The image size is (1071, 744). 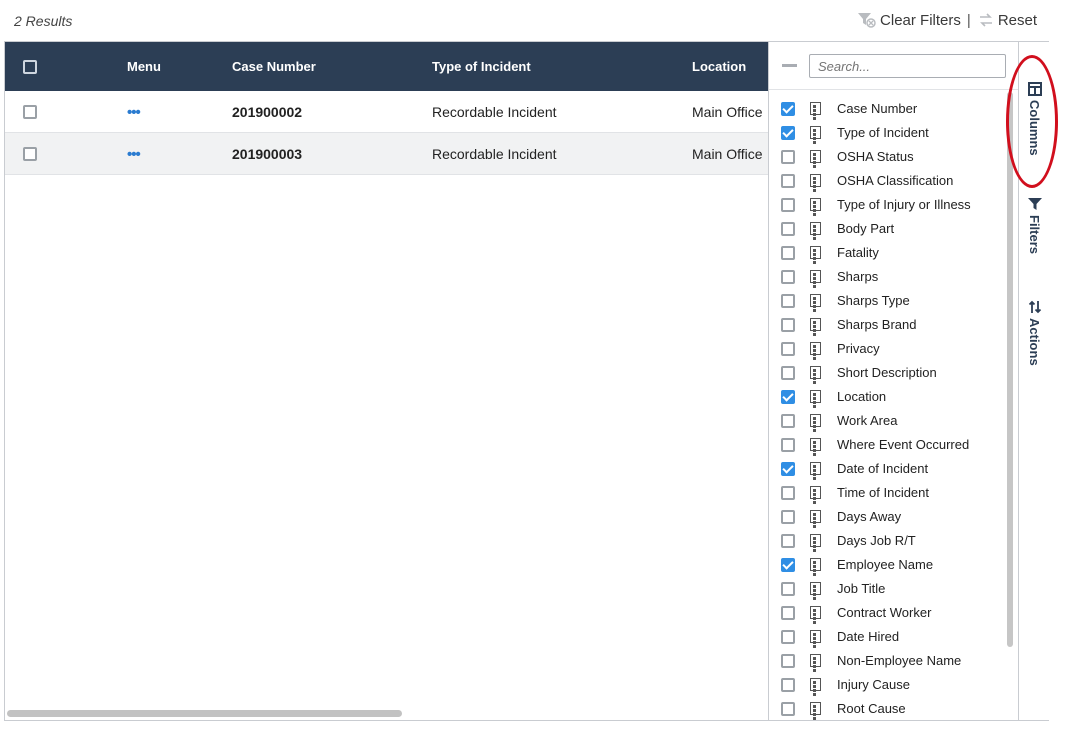 What do you see at coordinates (719, 66) in the screenshot?
I see `header-location: Location` at bounding box center [719, 66].